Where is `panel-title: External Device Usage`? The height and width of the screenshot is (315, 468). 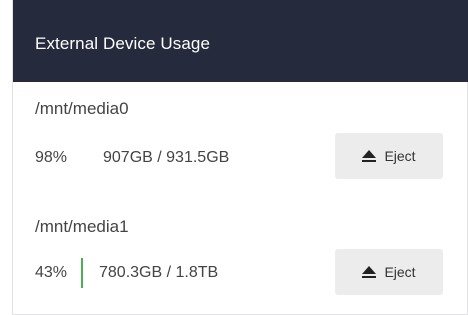 panel-title: External Device Usage is located at coordinates (123, 43).